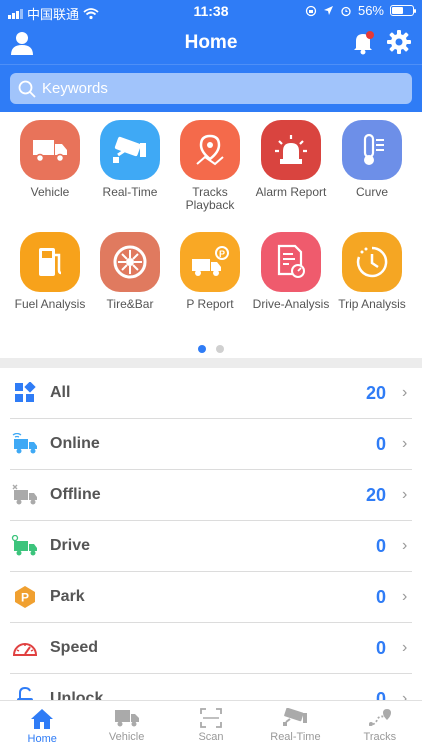  Describe the element at coordinates (372, 150) in the screenshot. I see `thermometer-icon` at that location.